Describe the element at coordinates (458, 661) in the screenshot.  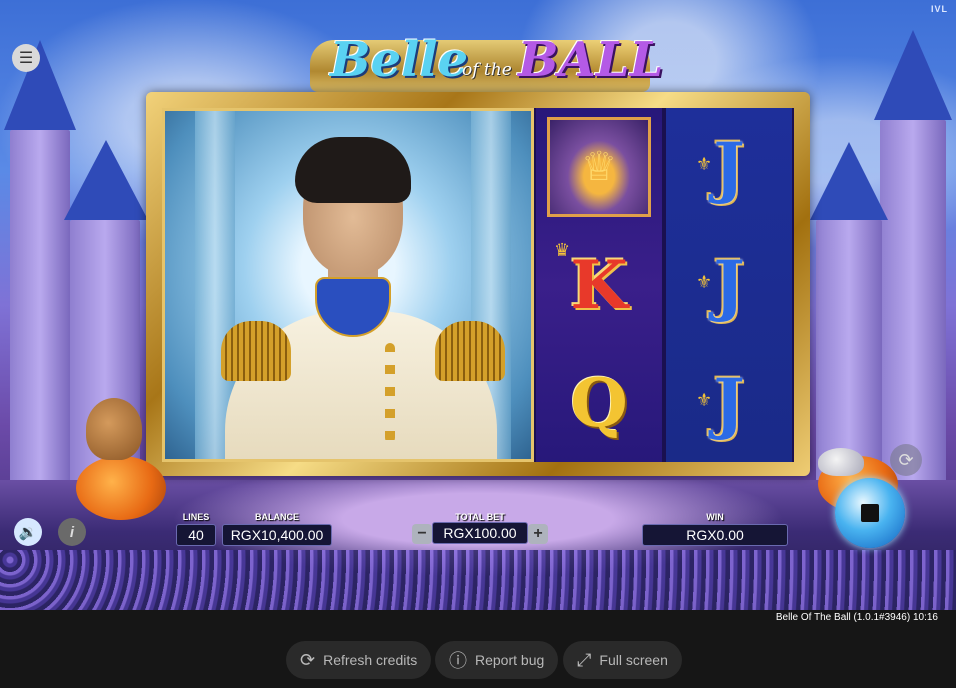
I see `alert-icon: ⓘ` at that location.